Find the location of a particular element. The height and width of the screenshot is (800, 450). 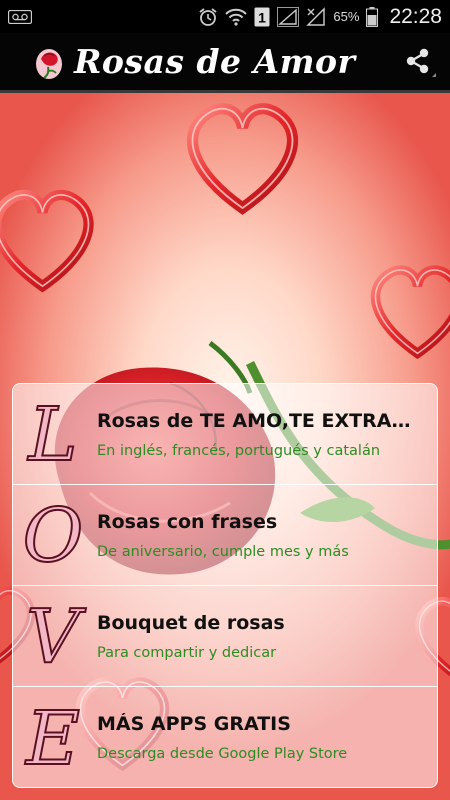

letter-l-icon: L is located at coordinates (53, 434).